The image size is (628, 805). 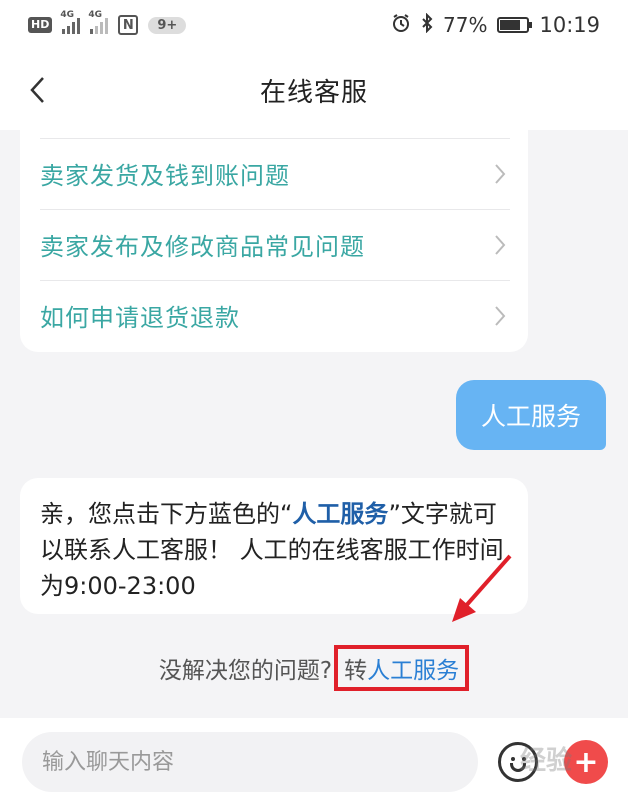 What do you see at coordinates (569, 25) in the screenshot?
I see `clock-time: 10:19` at bounding box center [569, 25].